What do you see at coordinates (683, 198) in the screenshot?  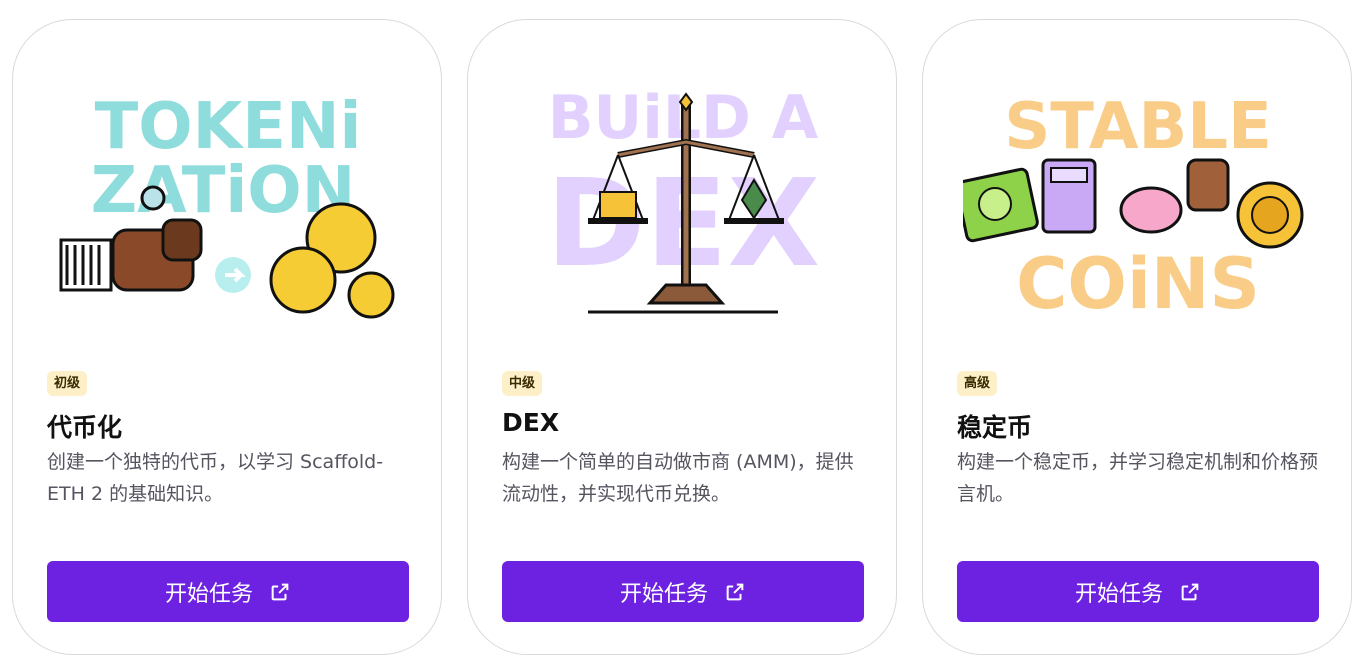 I see `dex-illustration: BUiLD A DEX` at bounding box center [683, 198].